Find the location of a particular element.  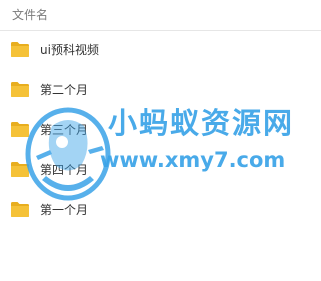

folder-row: 第四个月 is located at coordinates (160, 171).